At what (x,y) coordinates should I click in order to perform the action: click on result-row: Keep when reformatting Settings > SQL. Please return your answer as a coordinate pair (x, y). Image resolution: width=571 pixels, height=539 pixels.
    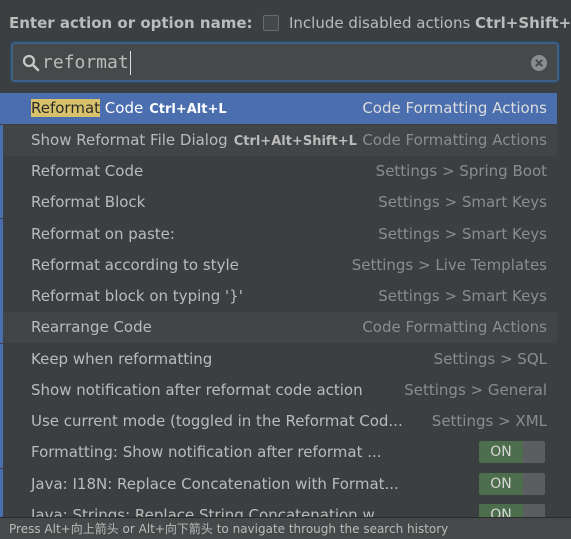
    Looking at the image, I should click on (278, 359).